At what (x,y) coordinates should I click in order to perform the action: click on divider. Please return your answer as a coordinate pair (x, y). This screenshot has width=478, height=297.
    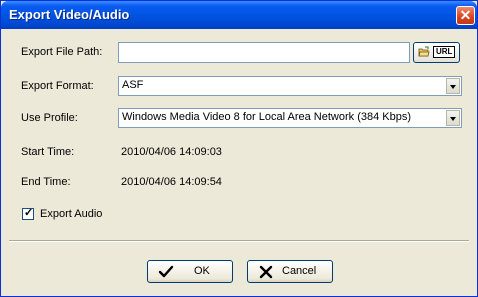
    Looking at the image, I should click on (239, 241).